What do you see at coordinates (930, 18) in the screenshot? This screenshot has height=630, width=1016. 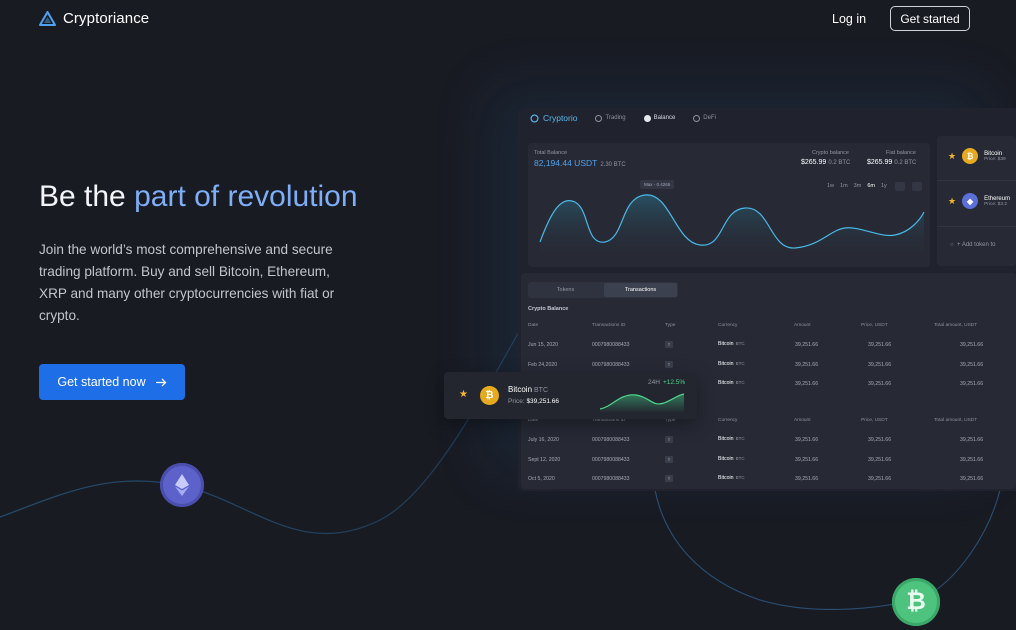 I see `get-started-button: Get started` at bounding box center [930, 18].